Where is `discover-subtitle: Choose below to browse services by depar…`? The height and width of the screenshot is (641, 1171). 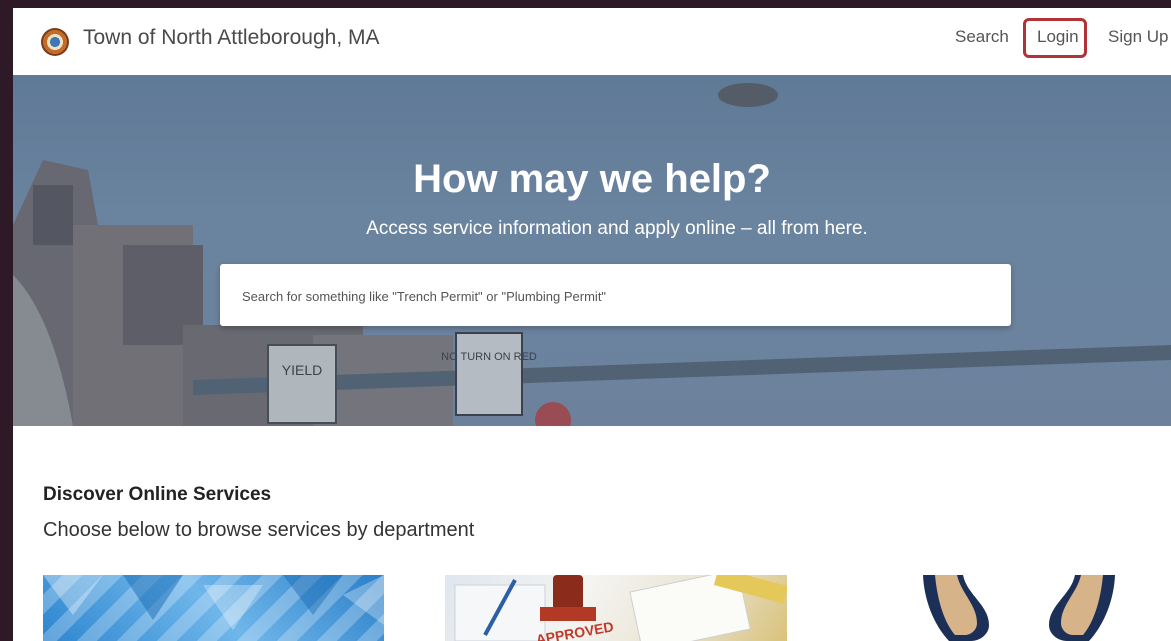
discover-subtitle: Choose below to browse services by depar… is located at coordinates (259, 530).